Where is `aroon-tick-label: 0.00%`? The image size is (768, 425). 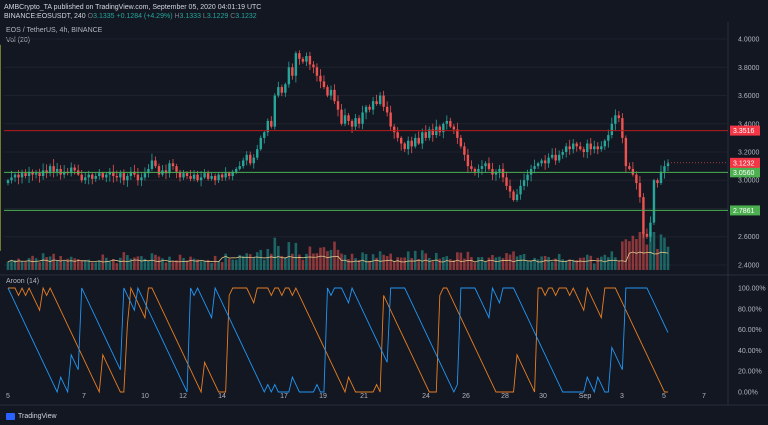
aroon-tick-label: 0.00% is located at coordinates (748, 393).